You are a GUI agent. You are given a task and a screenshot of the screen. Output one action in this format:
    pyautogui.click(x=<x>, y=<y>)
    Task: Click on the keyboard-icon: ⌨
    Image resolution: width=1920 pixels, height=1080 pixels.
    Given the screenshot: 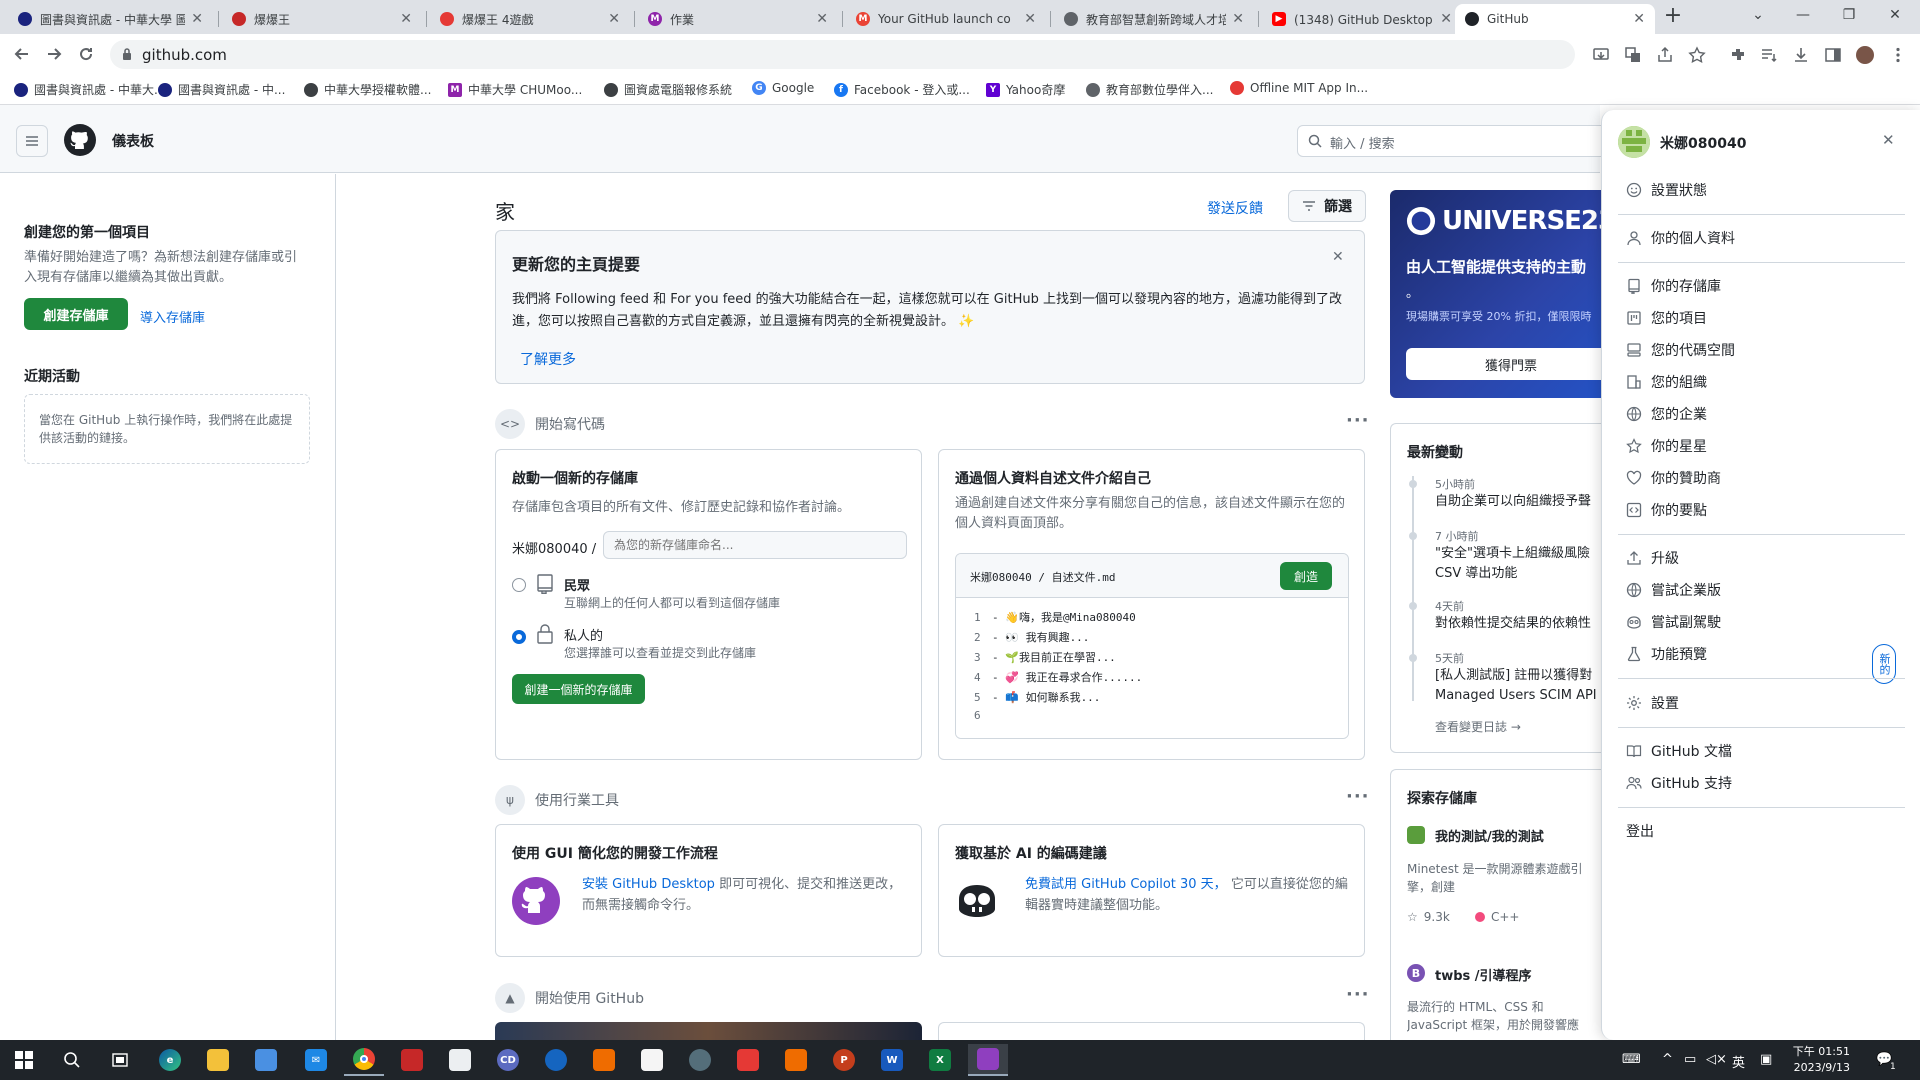 What is the action you would take?
    pyautogui.click(x=1631, y=1059)
    